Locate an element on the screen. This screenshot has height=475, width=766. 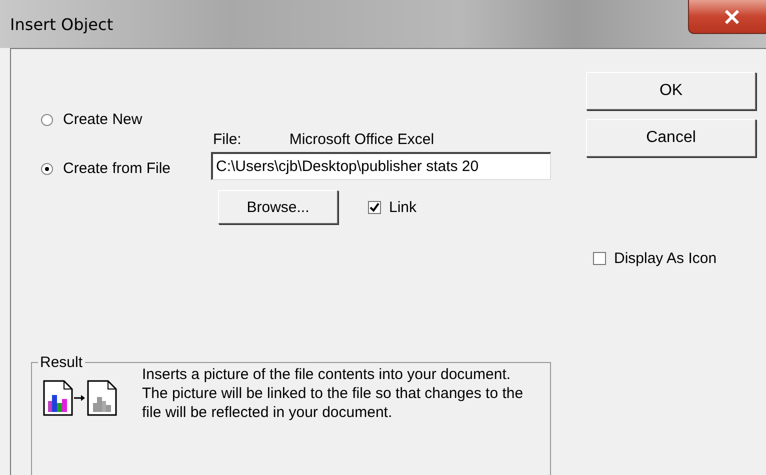
dialog-button: Cancel is located at coordinates (671, 138).